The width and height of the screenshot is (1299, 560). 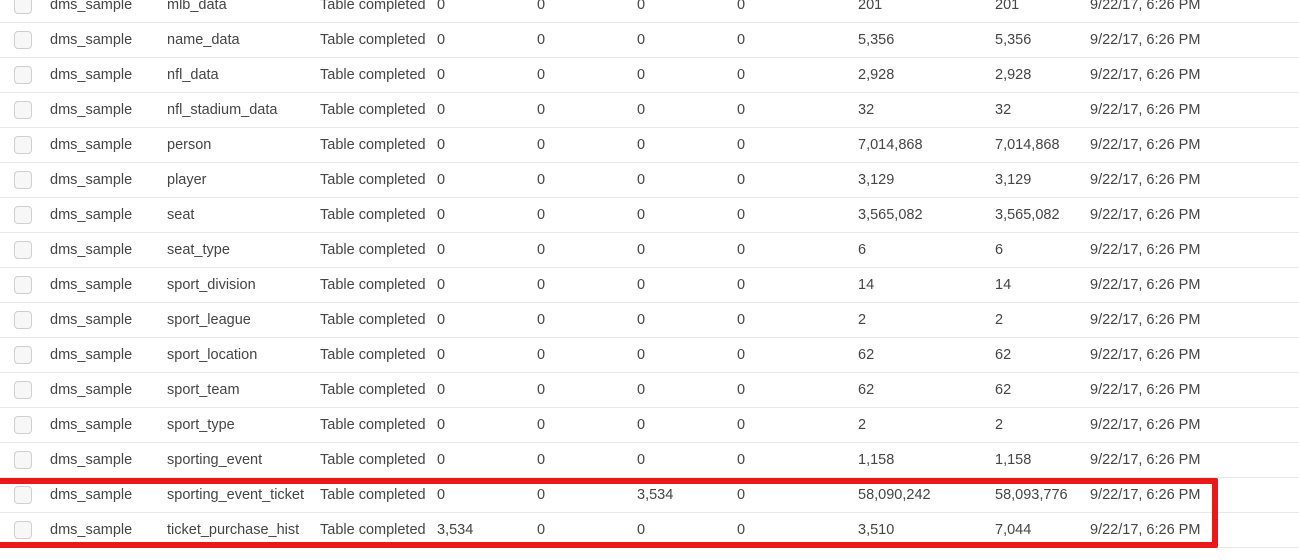 I want to click on cell-table-name: sport_location, so click(x=212, y=355).